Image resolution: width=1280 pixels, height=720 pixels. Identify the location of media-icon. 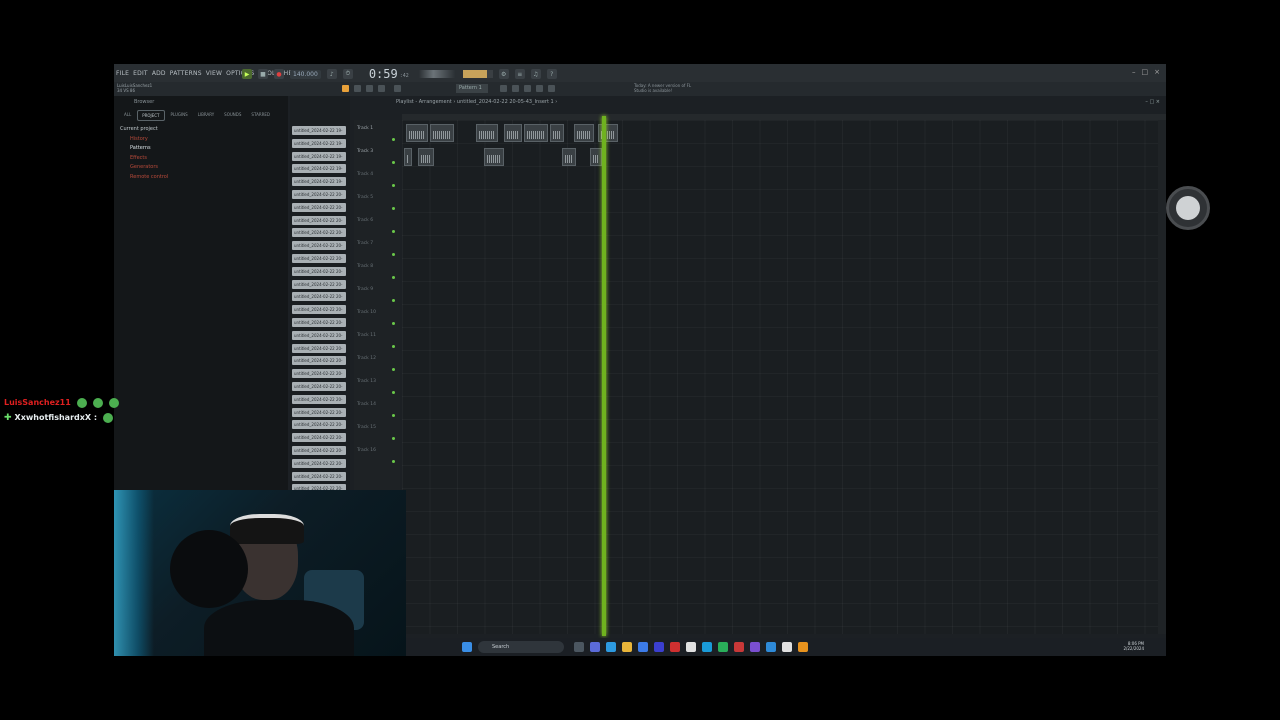
(787, 647).